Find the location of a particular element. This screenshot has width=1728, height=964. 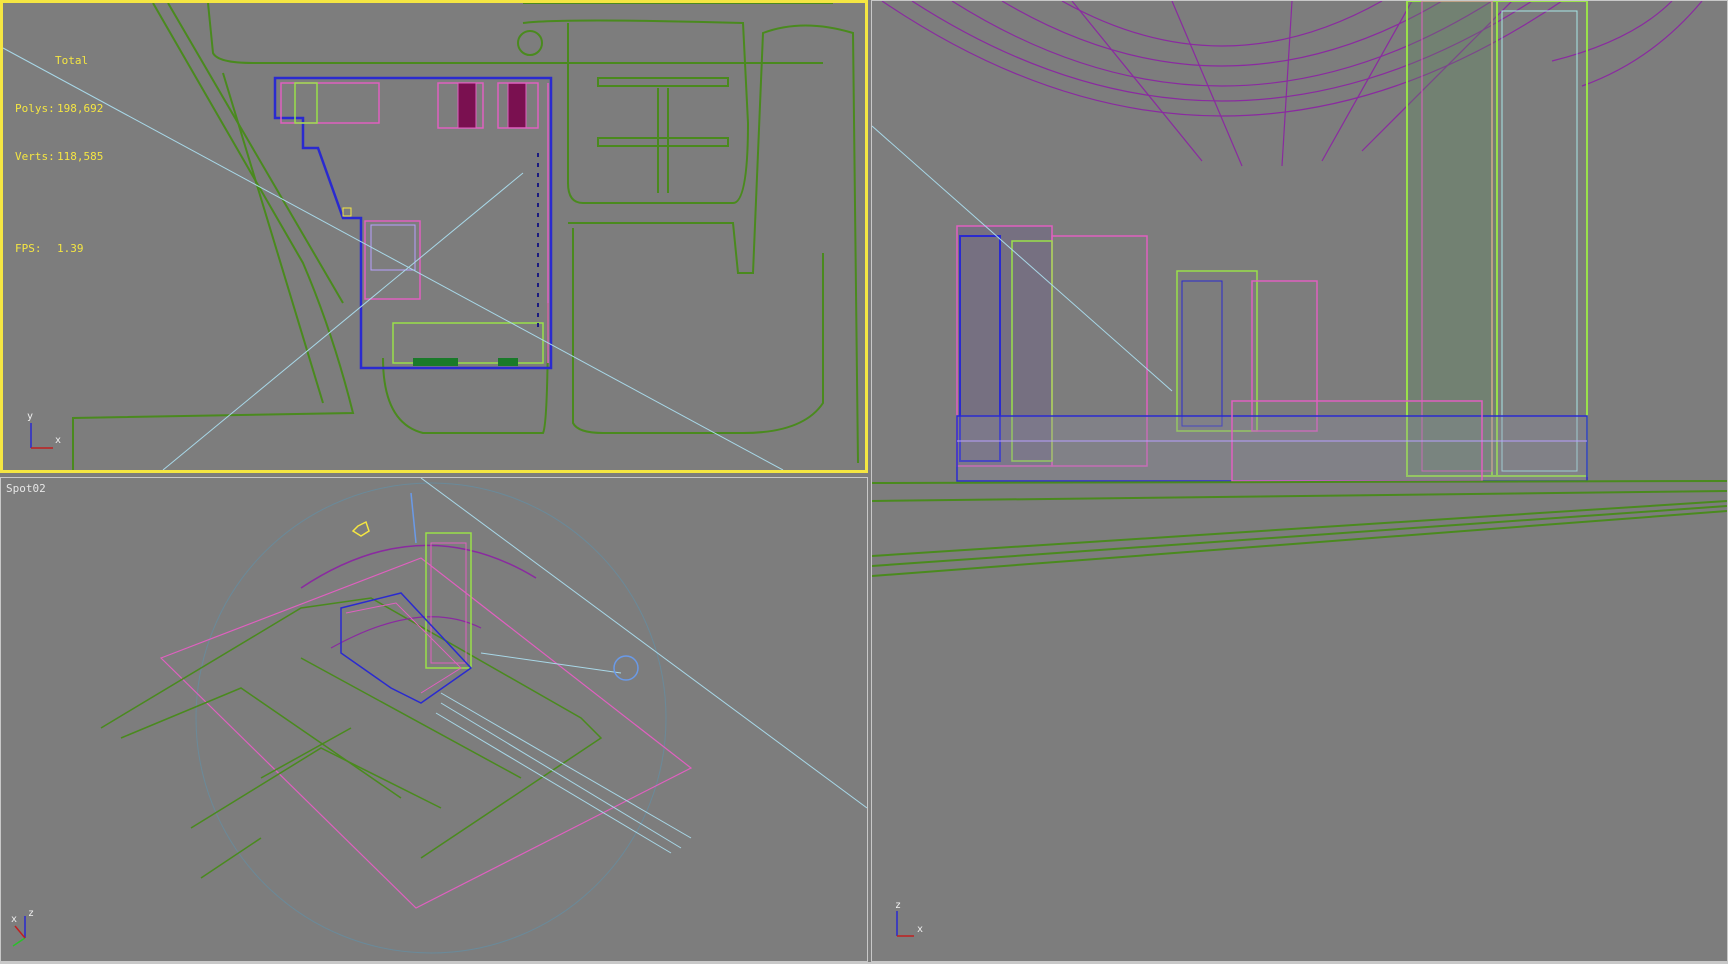

building-footprint is located at coordinates (413, 223).